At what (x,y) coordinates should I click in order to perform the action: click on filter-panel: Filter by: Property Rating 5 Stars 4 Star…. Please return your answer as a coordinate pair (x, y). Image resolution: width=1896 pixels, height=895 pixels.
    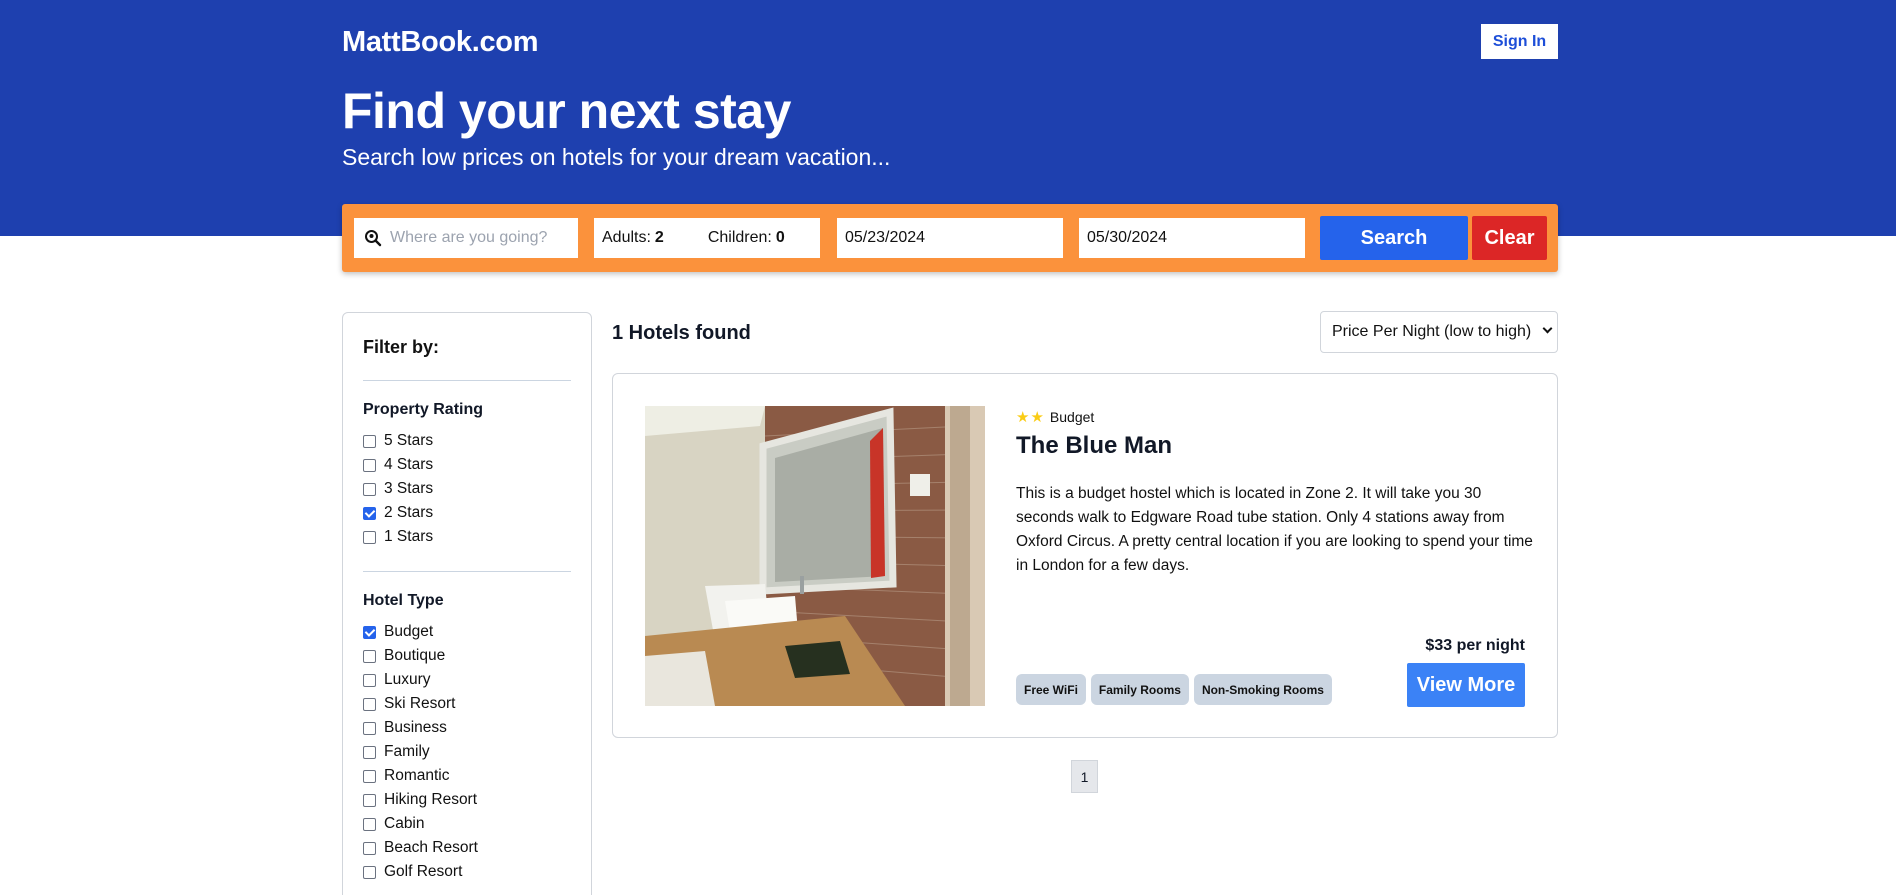
    Looking at the image, I should click on (467, 603).